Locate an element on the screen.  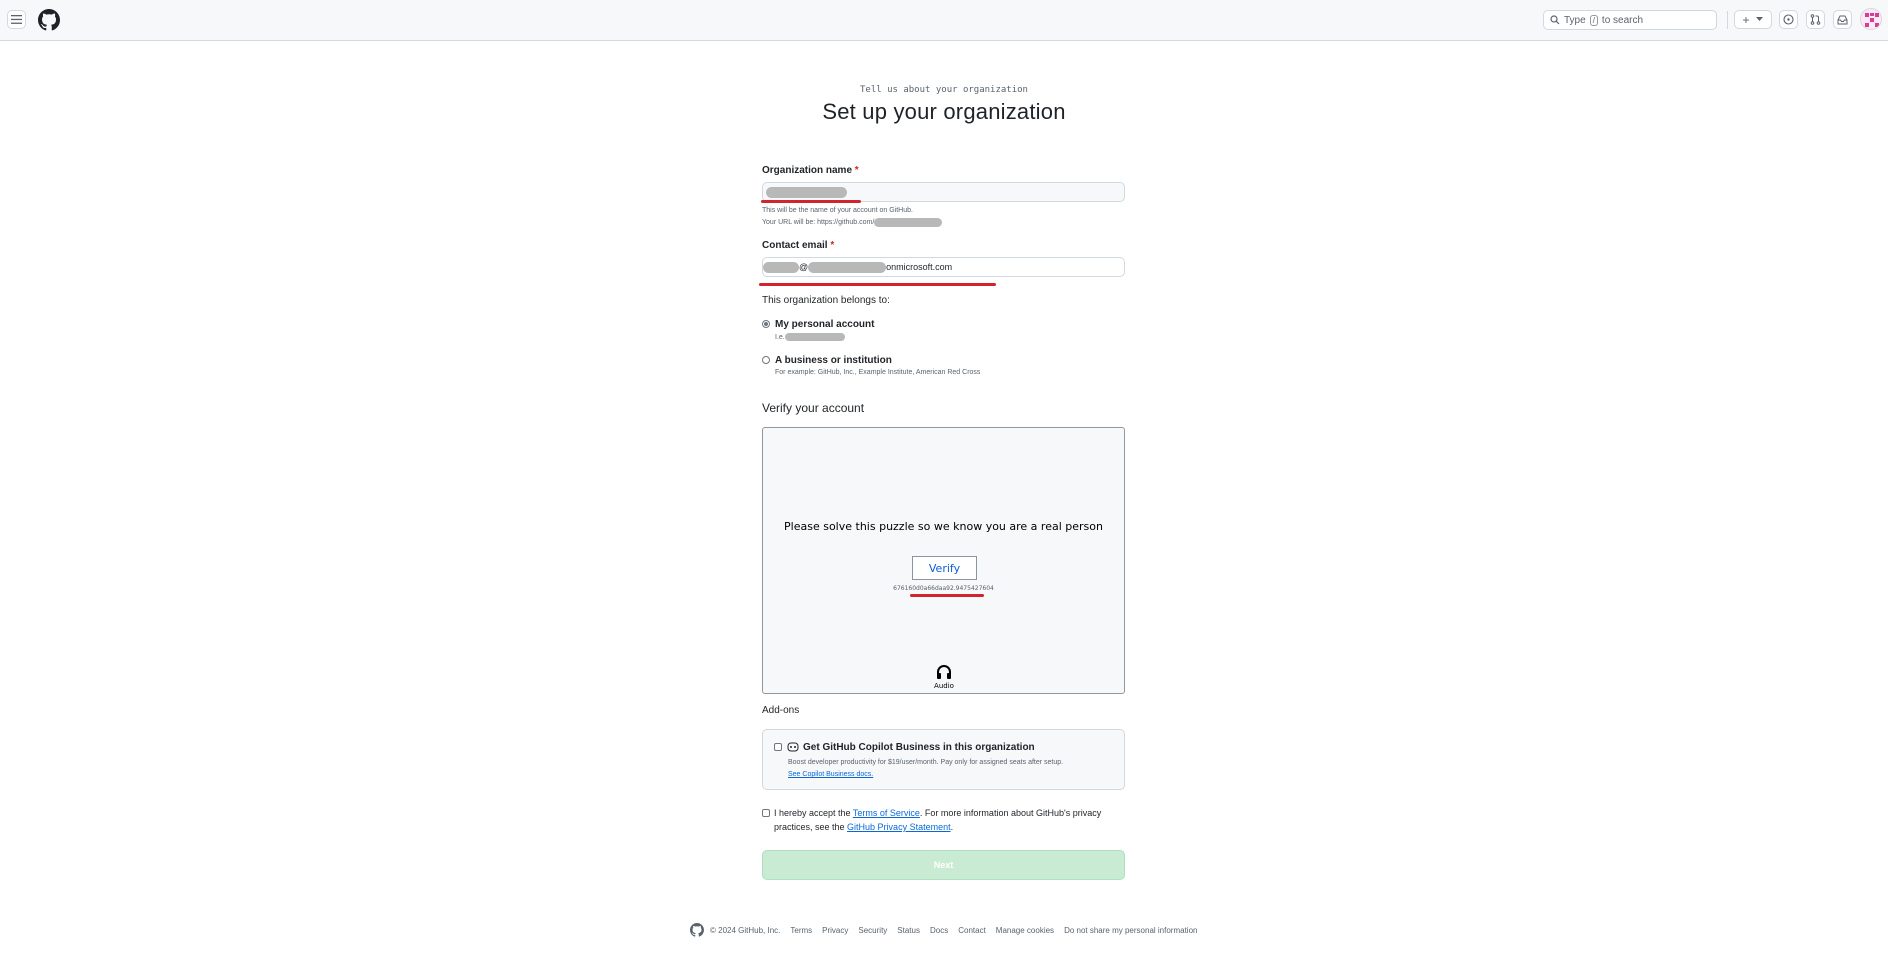
identicon-icon is located at coordinates (1872, 20).